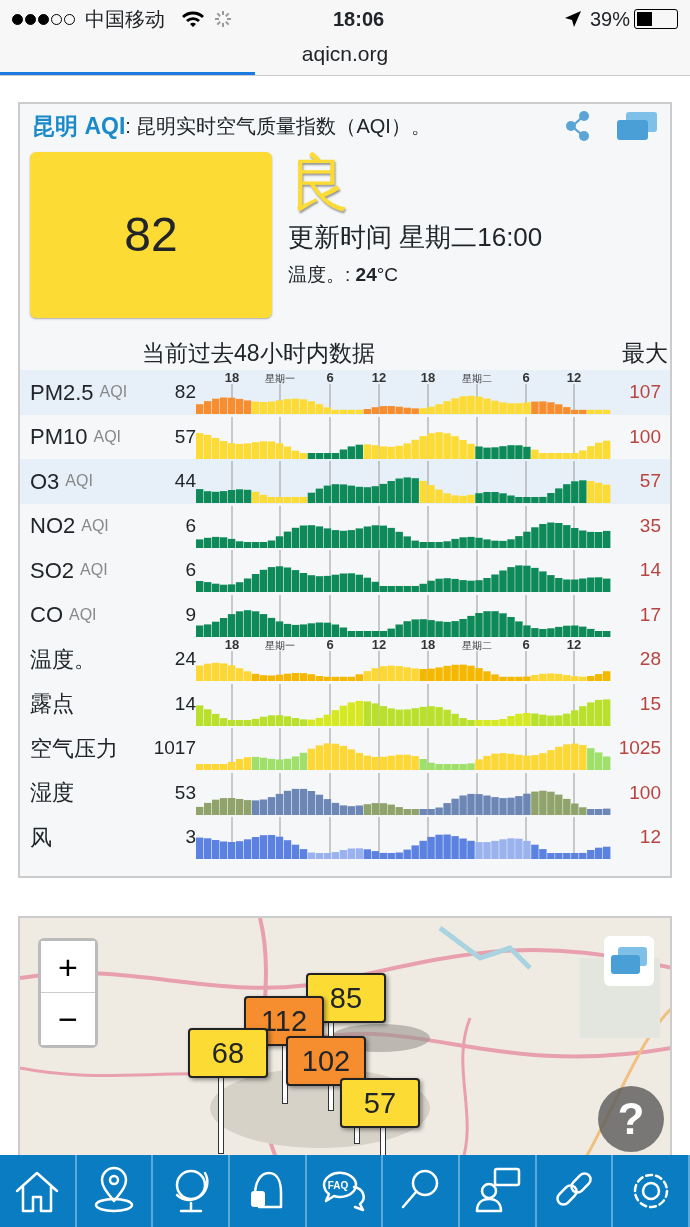 The image size is (690, 1227). I want to click on current-value: 3, so click(190, 837).